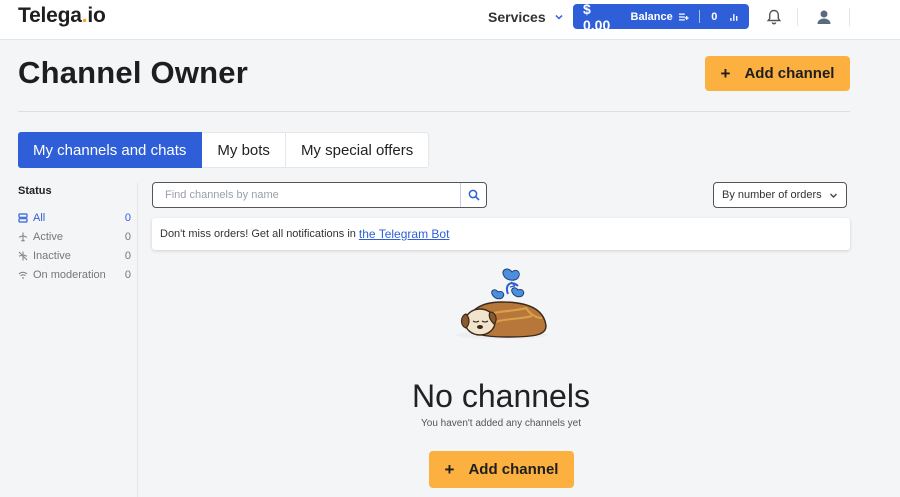 The height and width of the screenshot is (497, 900). Describe the element at coordinates (772, 195) in the screenshot. I see `sort-selected-value: By number of orders` at that location.